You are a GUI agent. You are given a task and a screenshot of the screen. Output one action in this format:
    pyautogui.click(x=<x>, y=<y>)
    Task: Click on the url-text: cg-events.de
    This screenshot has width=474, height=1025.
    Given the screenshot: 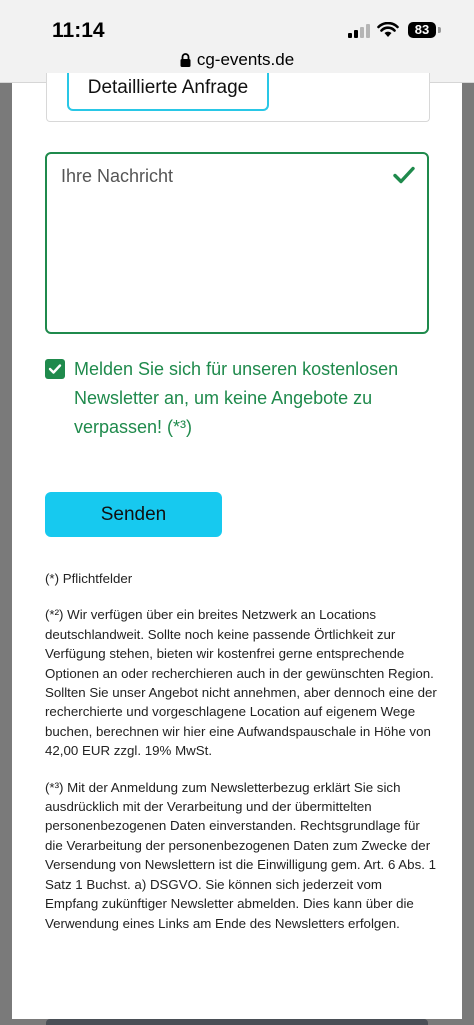 What is the action you would take?
    pyautogui.click(x=245, y=59)
    